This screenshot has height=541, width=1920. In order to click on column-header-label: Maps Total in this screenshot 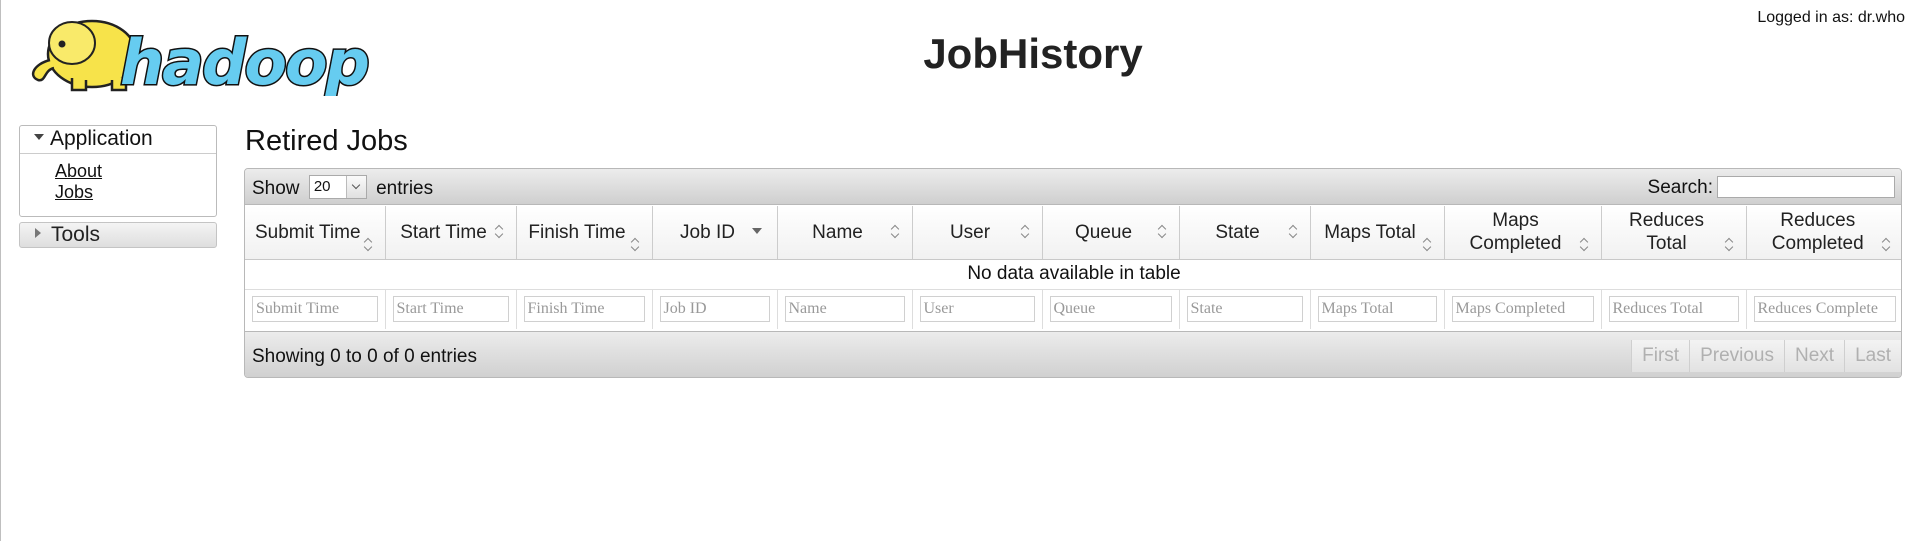, I will do `click(1370, 232)`.